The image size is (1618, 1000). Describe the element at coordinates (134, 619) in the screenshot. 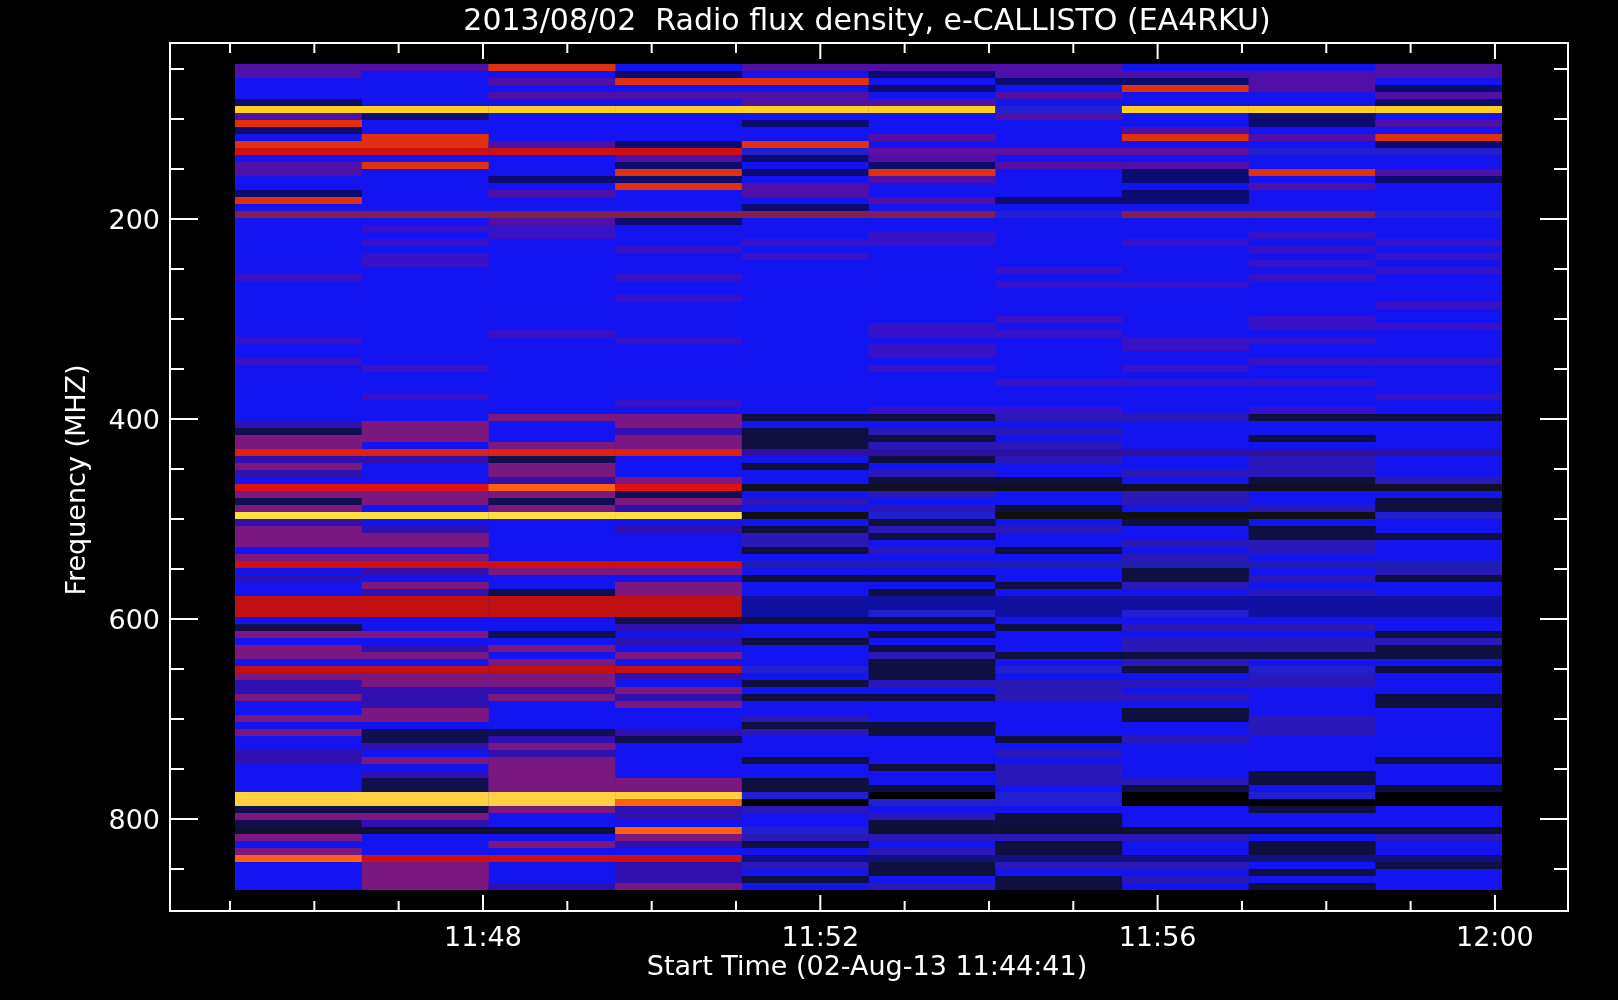

I see `y-tick-label: 600` at that location.